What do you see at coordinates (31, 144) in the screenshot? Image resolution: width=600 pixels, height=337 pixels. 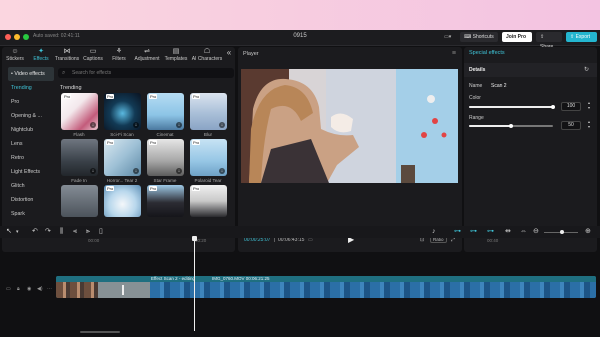 I see `category-lens: Lens` at bounding box center [31, 144].